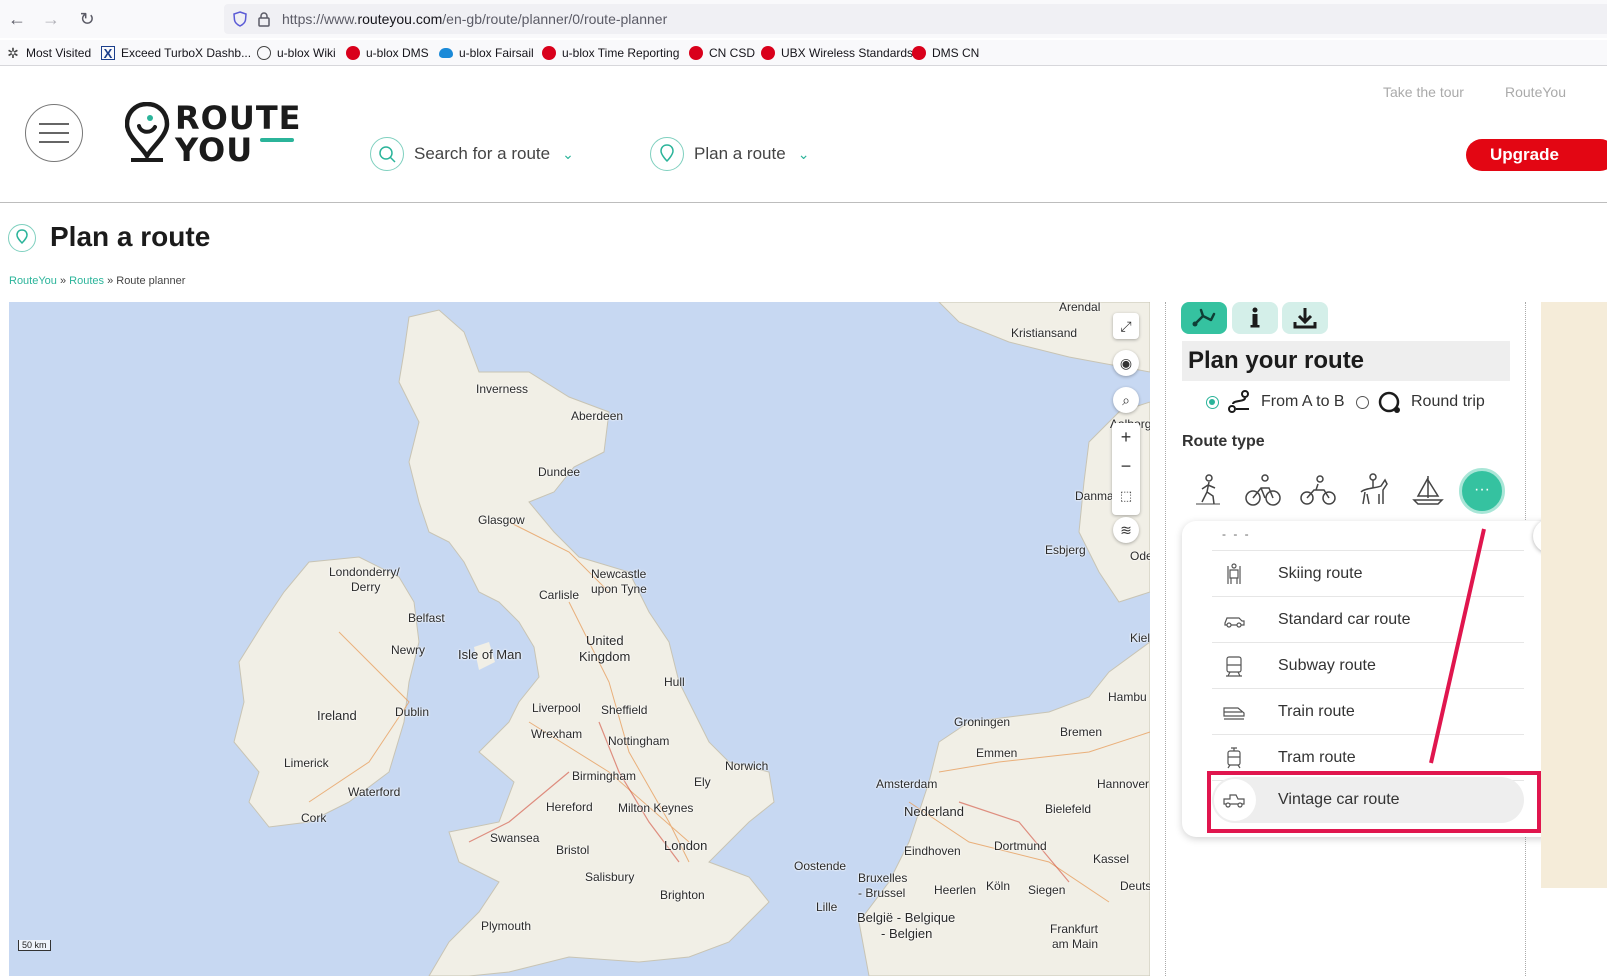 This screenshot has height=976, width=1607. What do you see at coordinates (1126, 437) in the screenshot?
I see `zoom-in-icon: +` at bounding box center [1126, 437].